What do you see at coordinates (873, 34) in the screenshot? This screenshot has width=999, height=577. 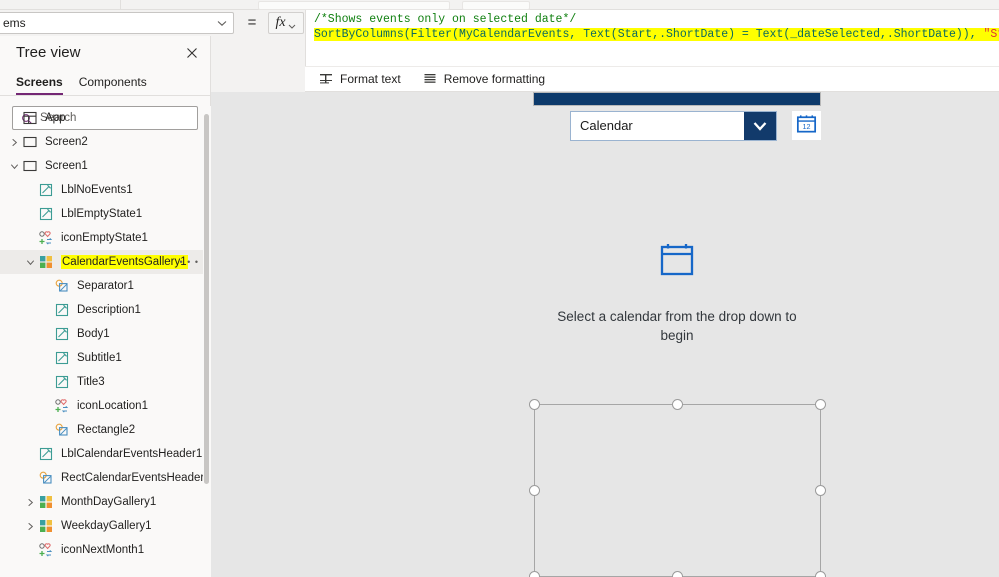 I see `formula-token-dateselected-shortdate: _dateSelected,.ShortDate` at bounding box center [873, 34].